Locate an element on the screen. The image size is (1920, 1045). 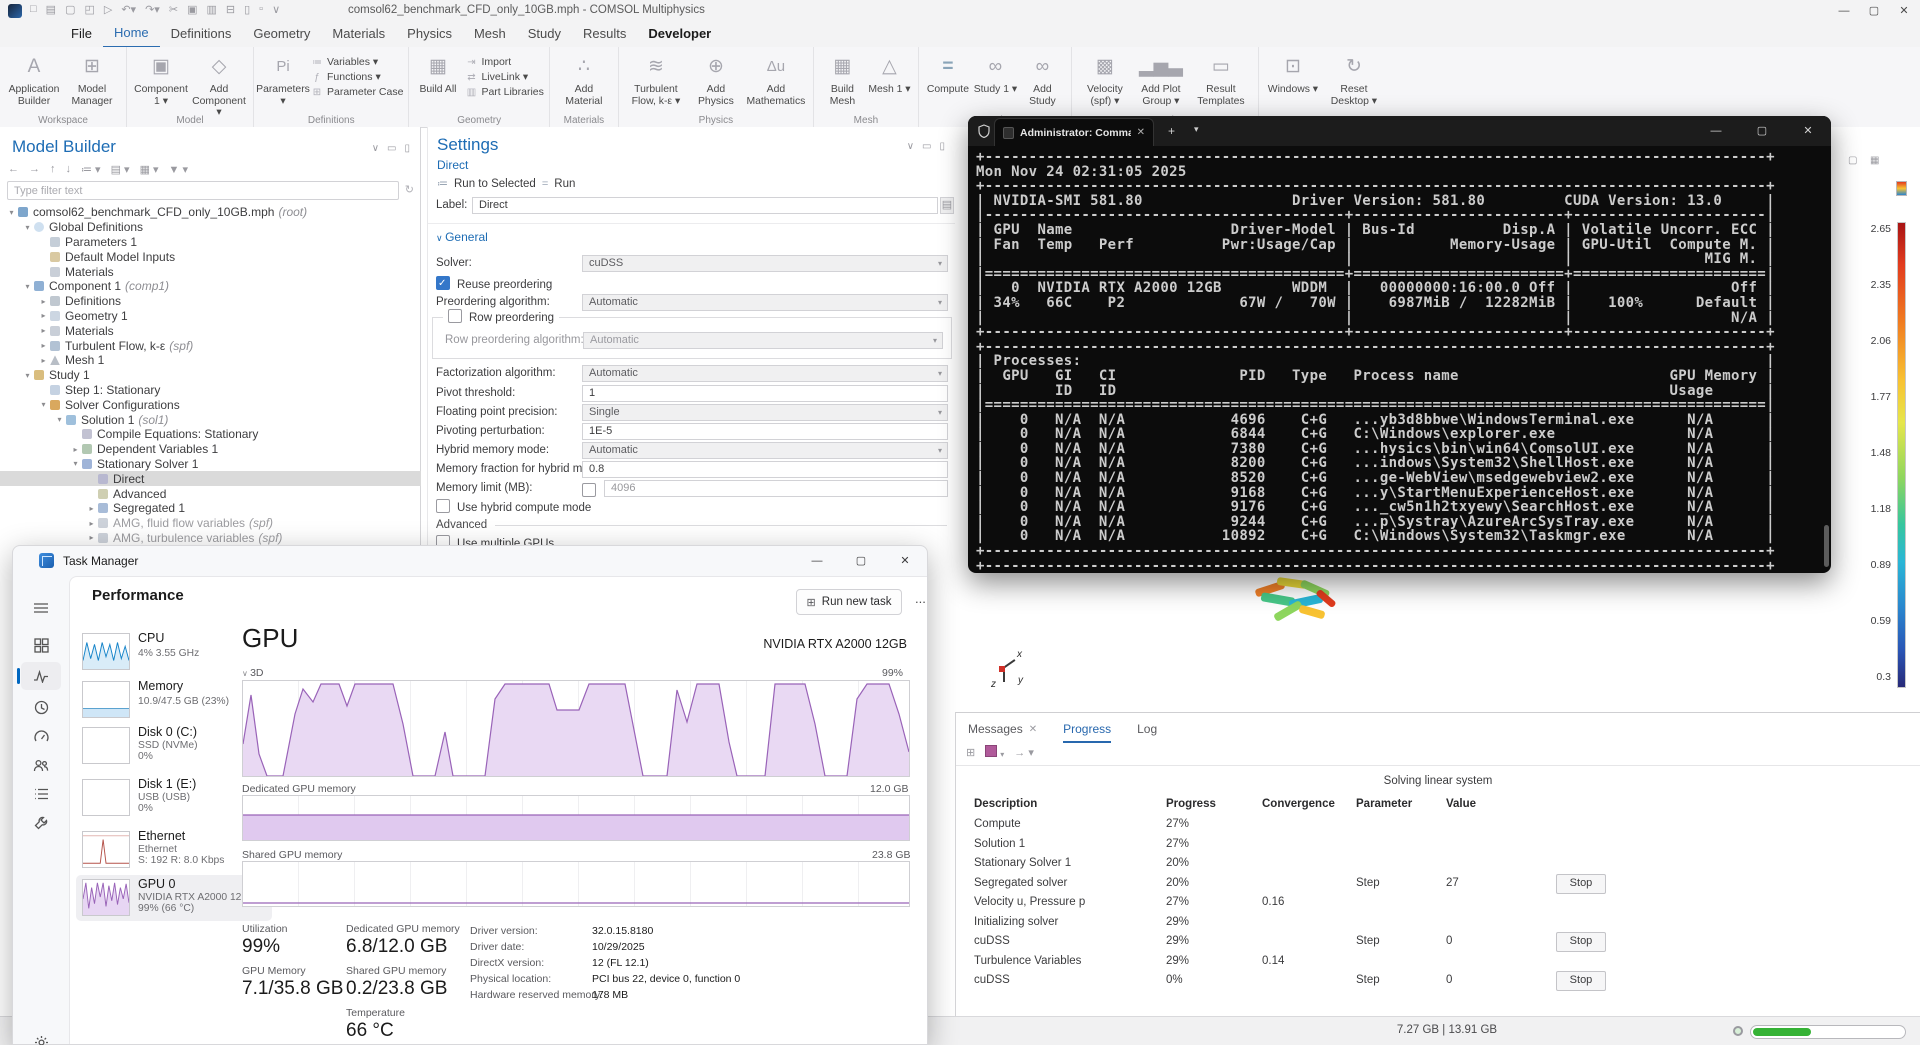
hybrid-memory-mode-dropdown: Automatic is located at coordinates (765, 450).